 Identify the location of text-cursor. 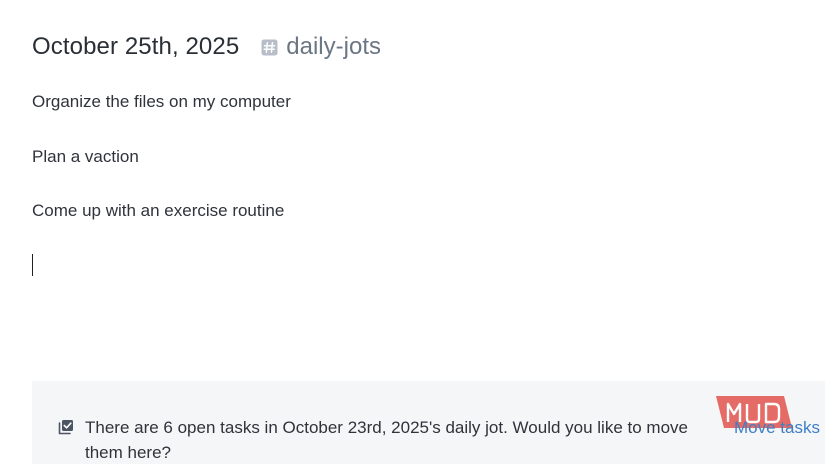
(32, 265).